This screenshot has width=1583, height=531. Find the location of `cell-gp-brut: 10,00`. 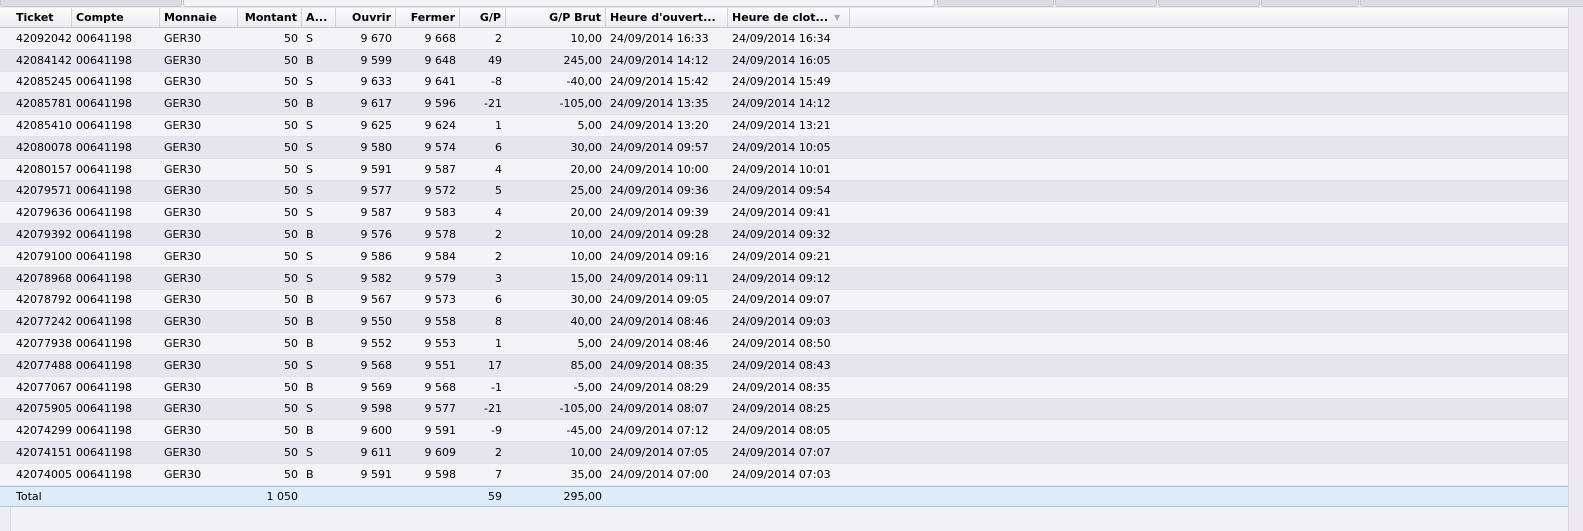

cell-gp-brut: 10,00 is located at coordinates (586, 256).